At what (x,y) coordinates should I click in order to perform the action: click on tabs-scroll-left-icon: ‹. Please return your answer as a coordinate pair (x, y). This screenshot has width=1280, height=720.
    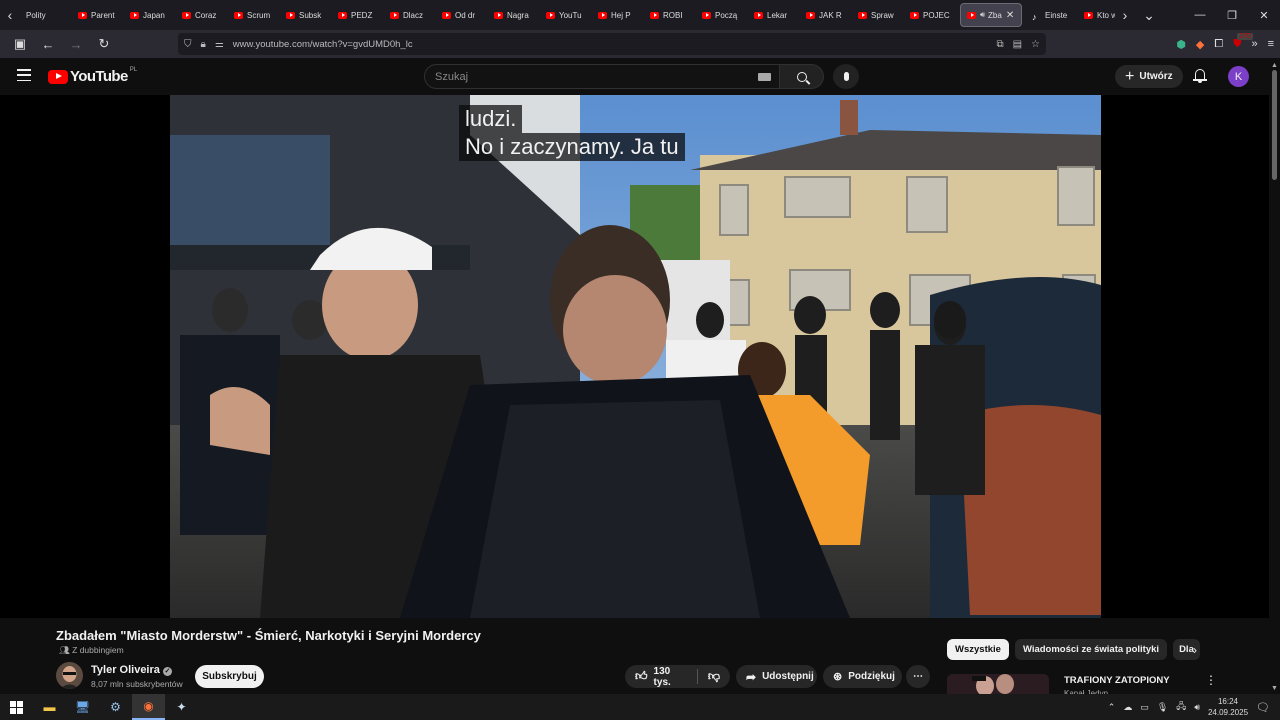
    Looking at the image, I should click on (10, 15).